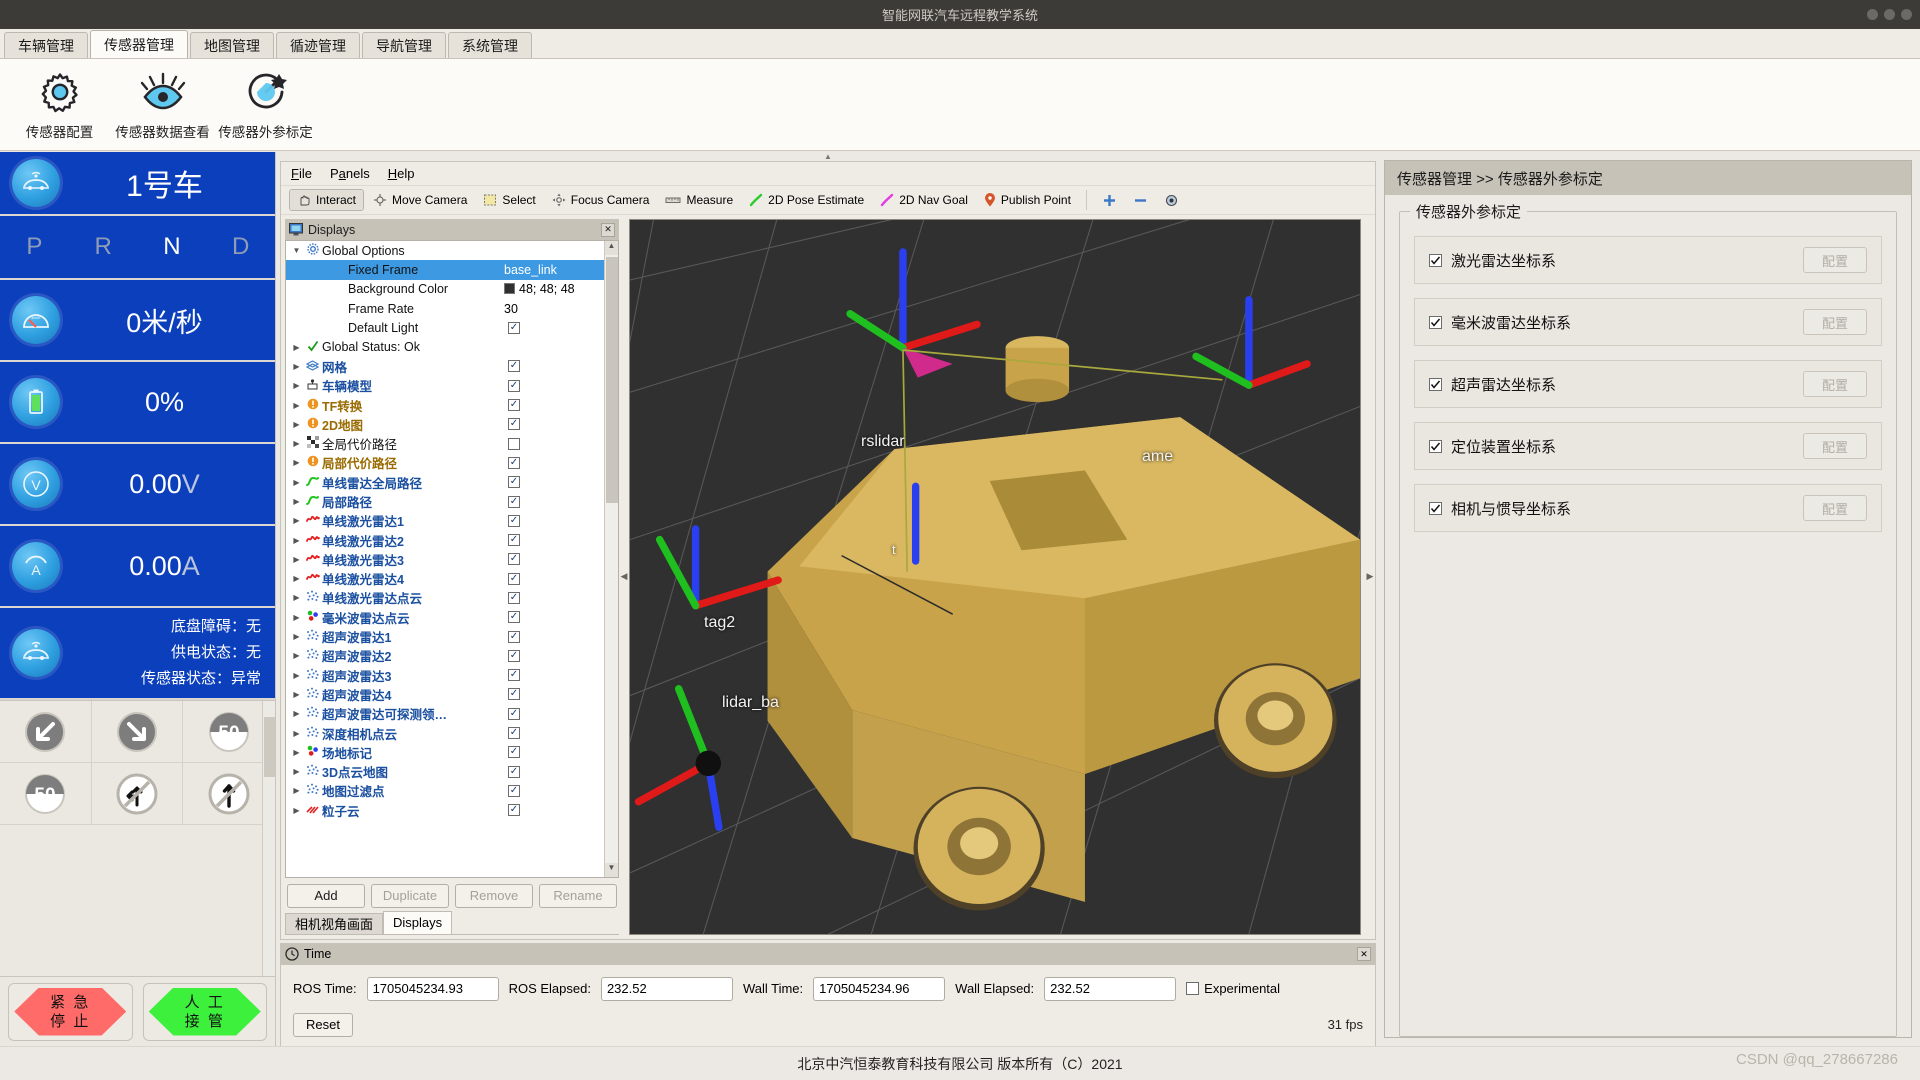 This screenshot has height=1080, width=1920. What do you see at coordinates (172, 247) in the screenshot?
I see `gear-N: N` at bounding box center [172, 247].